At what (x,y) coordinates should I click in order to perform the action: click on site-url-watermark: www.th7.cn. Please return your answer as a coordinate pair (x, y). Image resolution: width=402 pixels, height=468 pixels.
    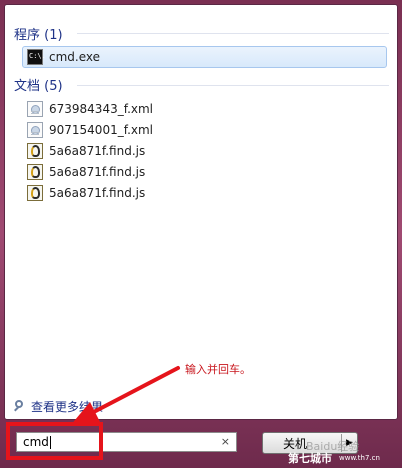
    Looking at the image, I should click on (359, 458).